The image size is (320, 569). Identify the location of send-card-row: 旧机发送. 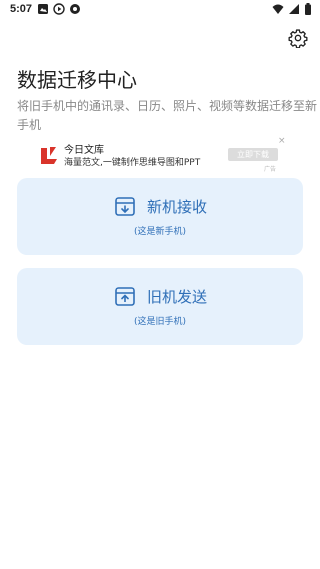
(160, 296).